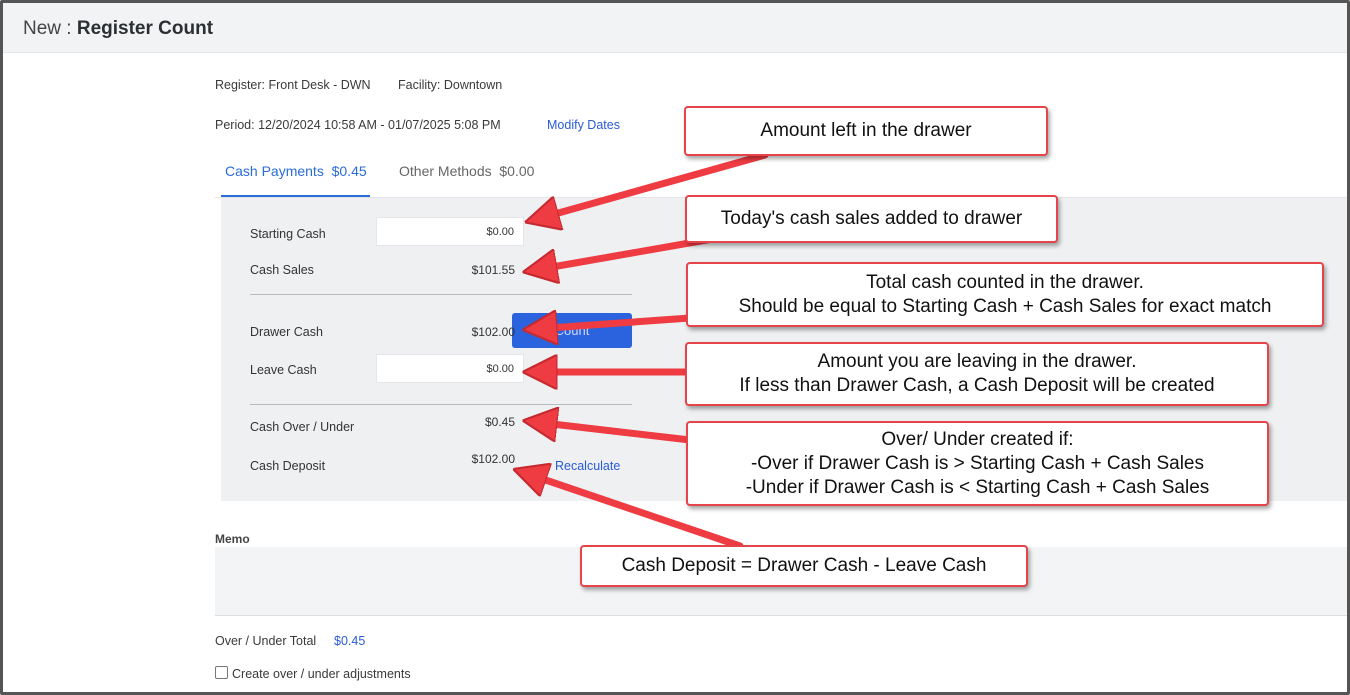 This screenshot has width=1350, height=695. I want to click on callout-text: Cash Deposit = Drawer Cash - Leave Cash, so click(804, 565).